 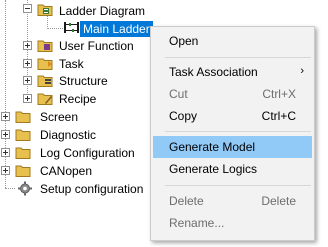 I want to click on function-folder-icon, so click(x=45, y=46).